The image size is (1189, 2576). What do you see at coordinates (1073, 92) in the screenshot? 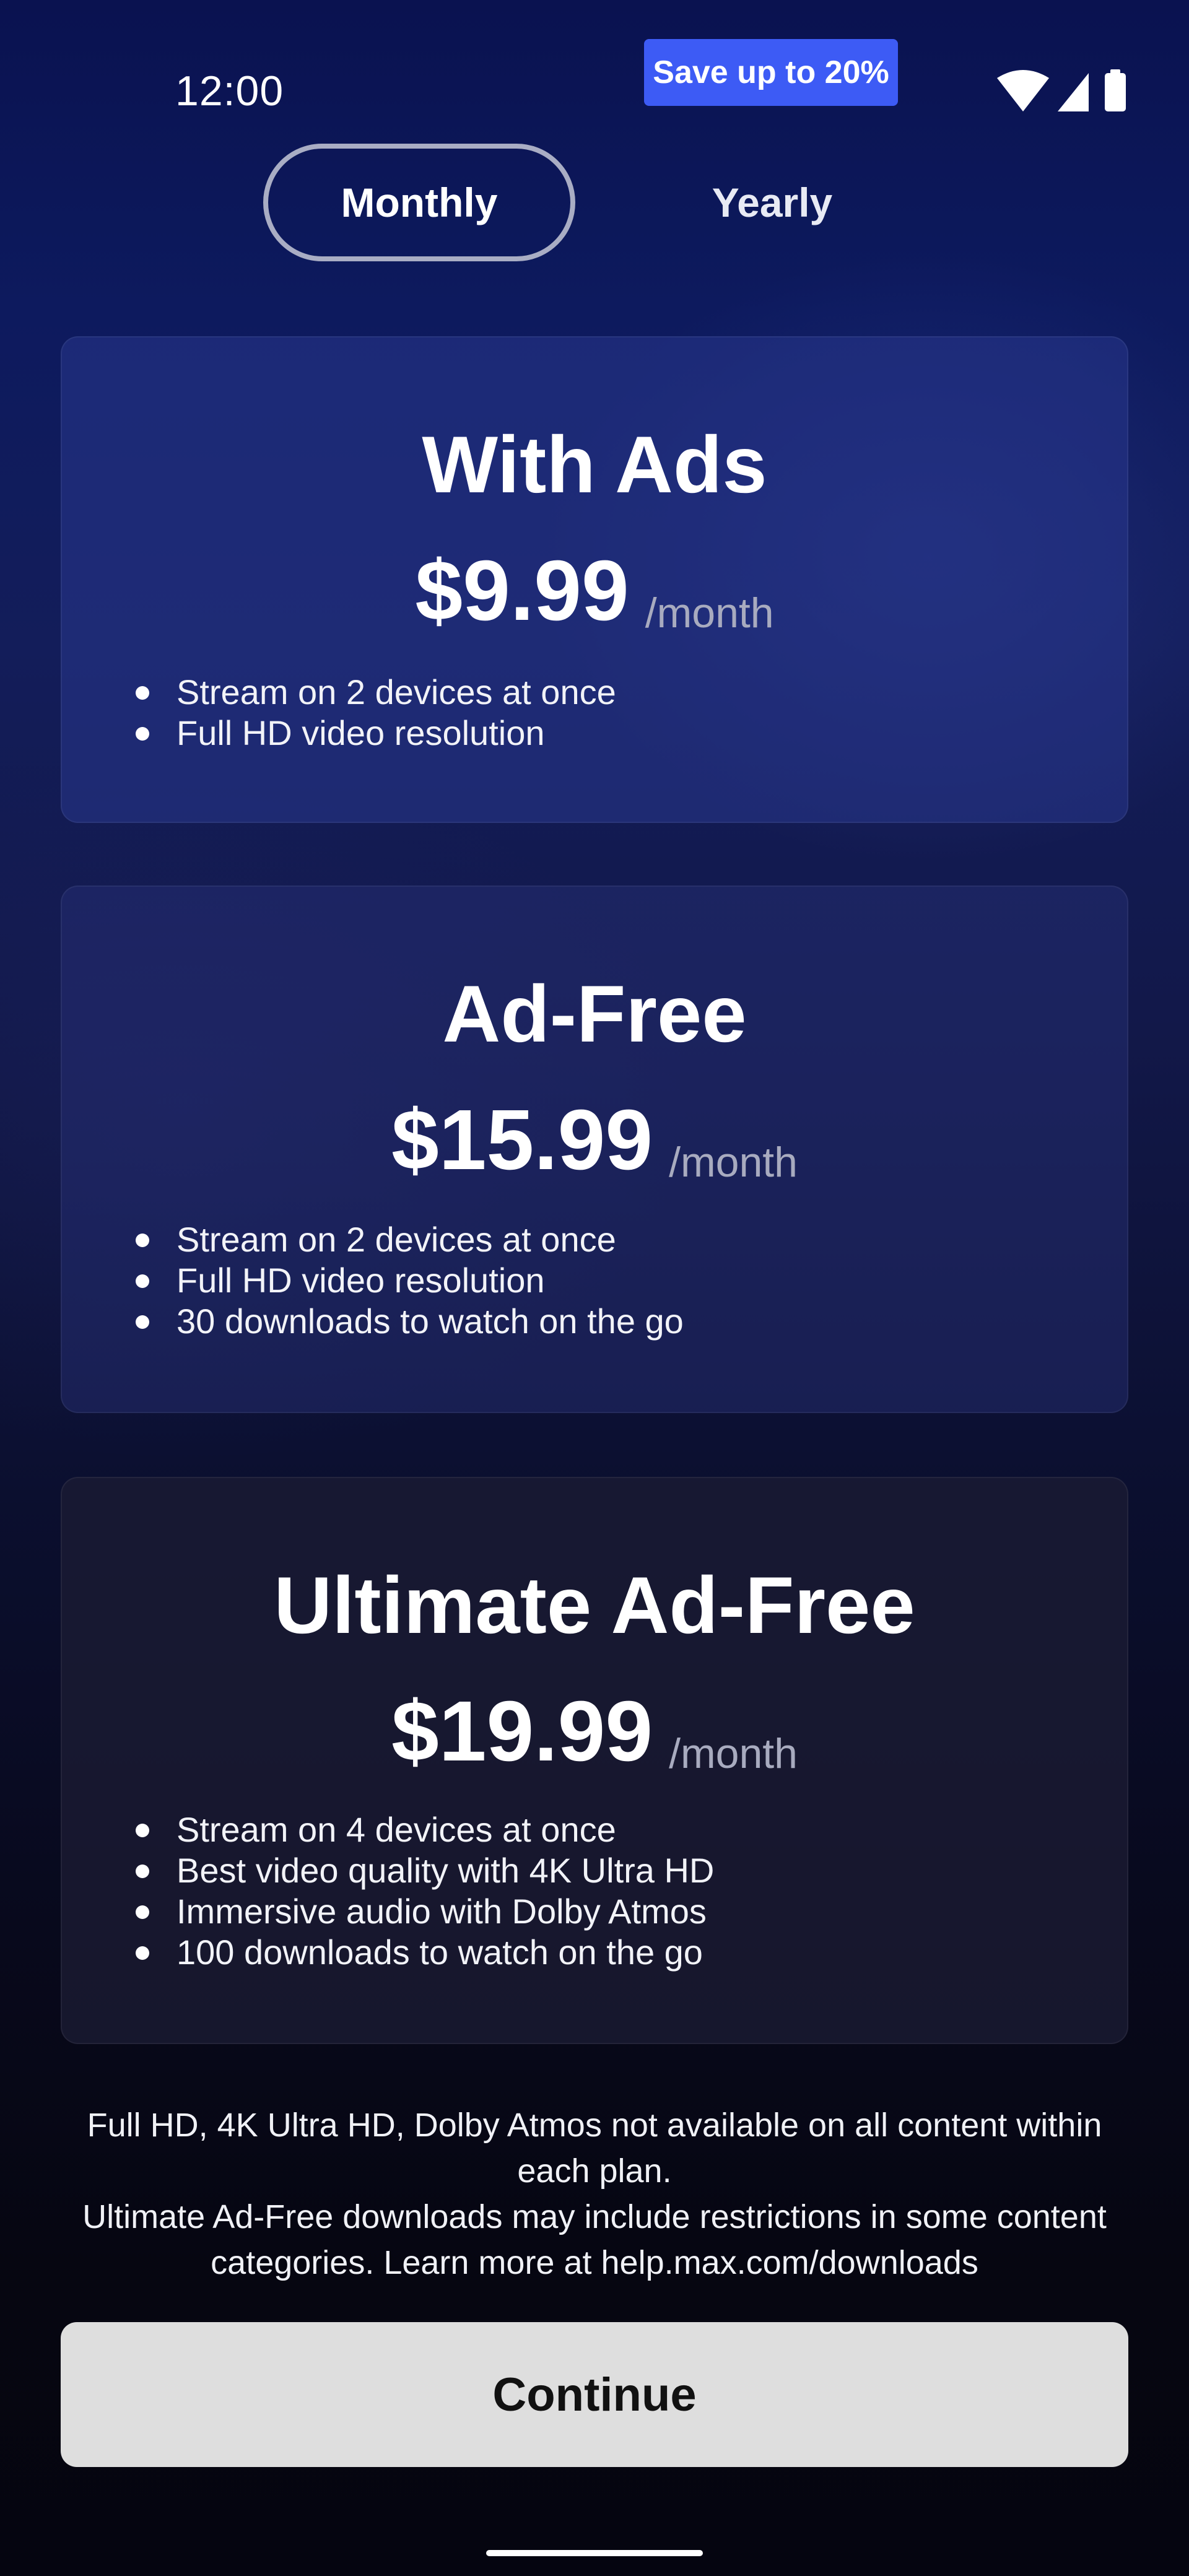
I see `cellular-signal-icon` at bounding box center [1073, 92].